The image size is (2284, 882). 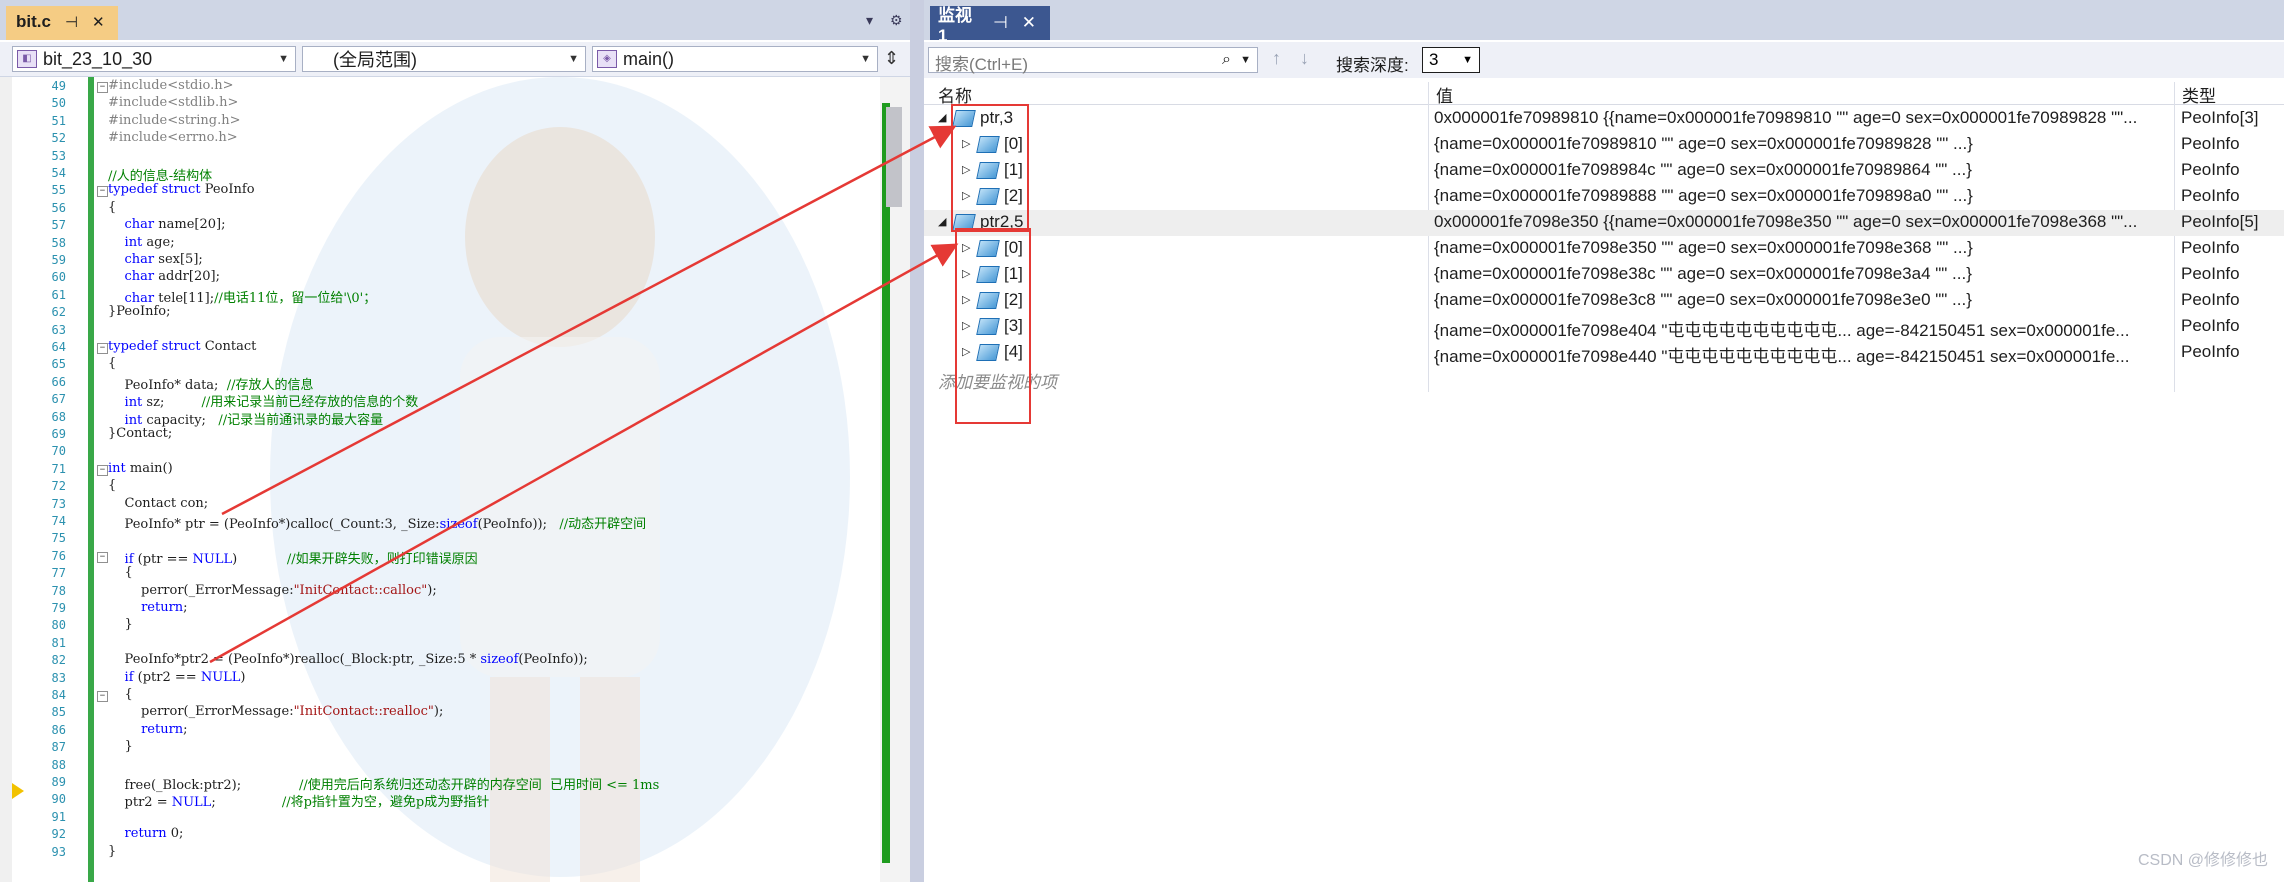 What do you see at coordinates (1444, 94) in the screenshot?
I see `column-header-value: 值` at bounding box center [1444, 94].